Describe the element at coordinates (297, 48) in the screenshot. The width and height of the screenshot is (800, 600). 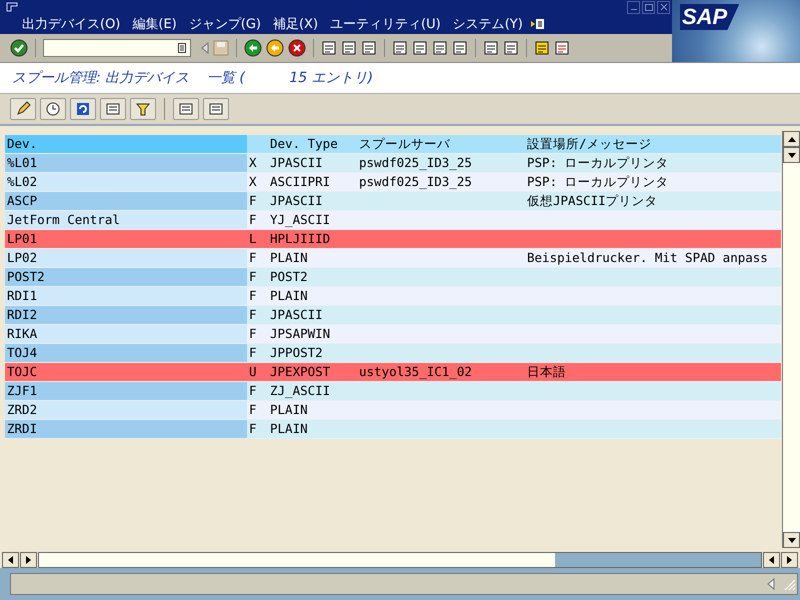
I see `cancel-icon` at that location.